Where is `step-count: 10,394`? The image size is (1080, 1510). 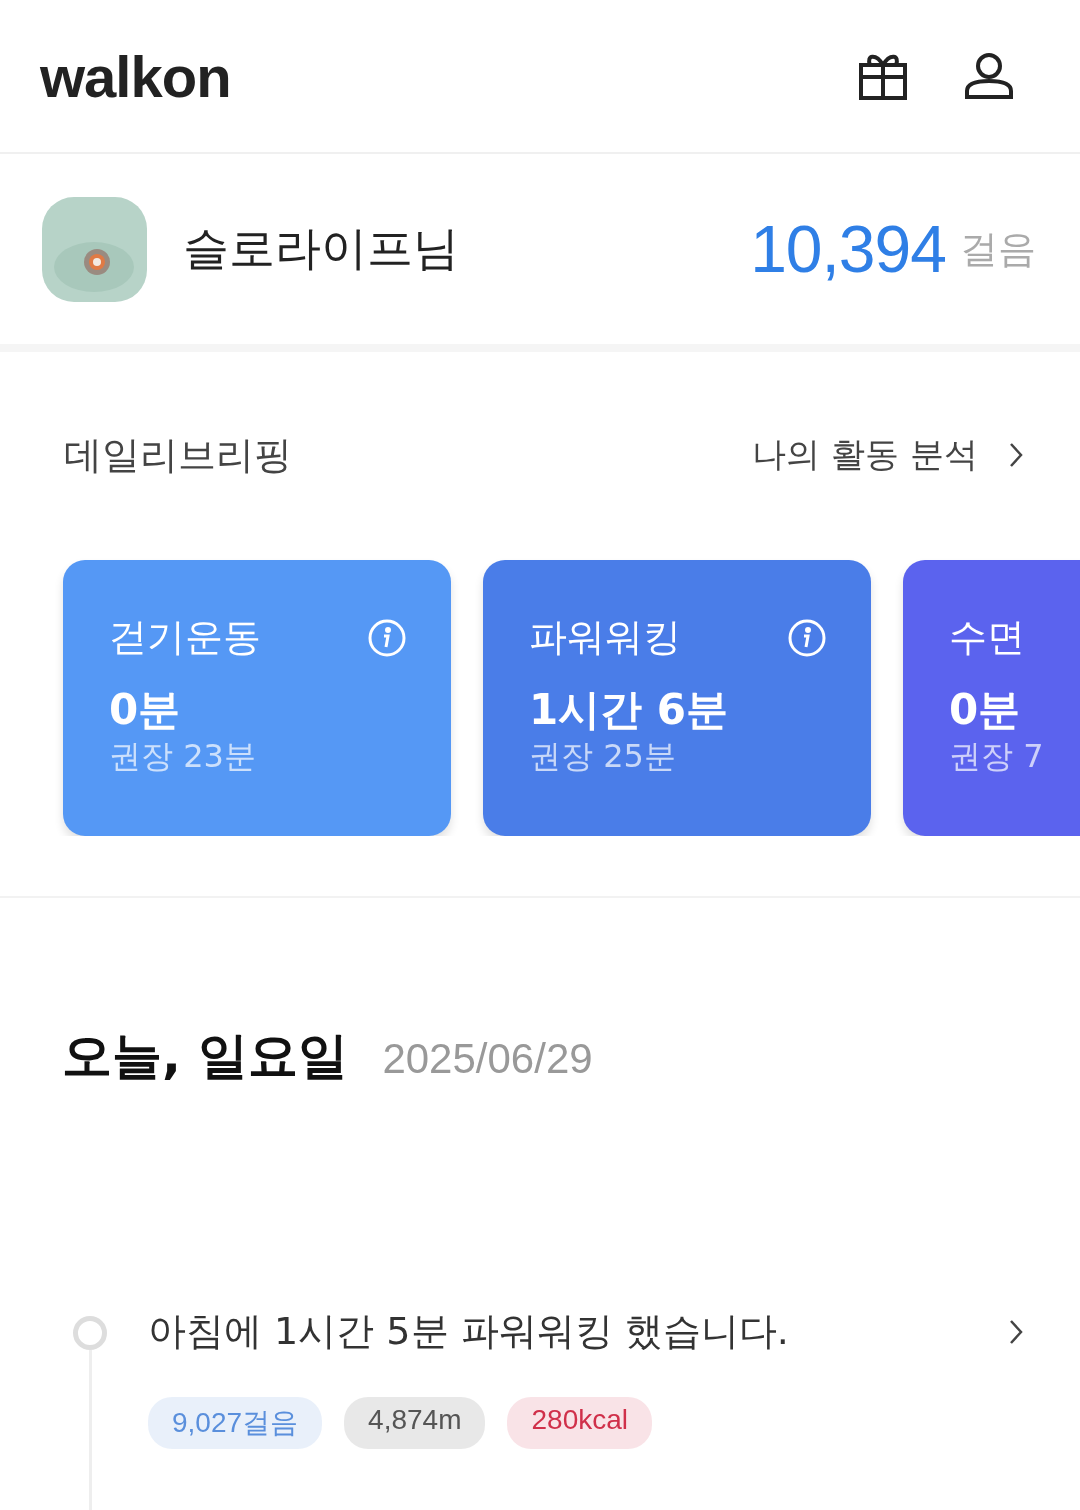
step-count: 10,394 is located at coordinates (848, 249).